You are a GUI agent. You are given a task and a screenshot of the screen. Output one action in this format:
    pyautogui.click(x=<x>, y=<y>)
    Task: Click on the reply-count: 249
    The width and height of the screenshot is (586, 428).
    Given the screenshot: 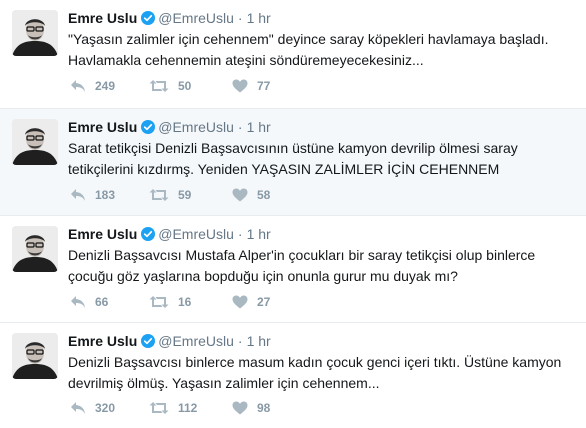 What is the action you would take?
    pyautogui.click(x=105, y=86)
    